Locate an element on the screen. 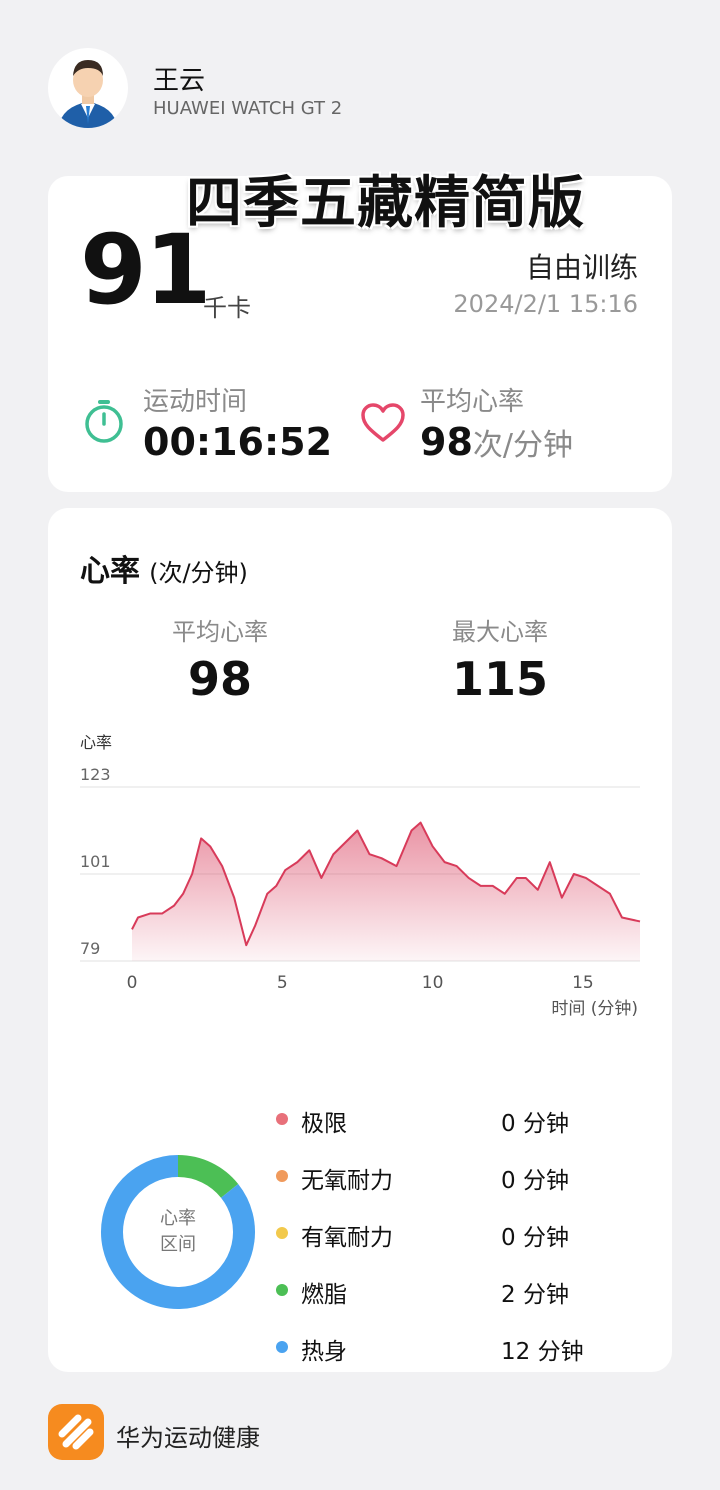  chart-y-axis-label: 心率 is located at coordinates (96, 742).